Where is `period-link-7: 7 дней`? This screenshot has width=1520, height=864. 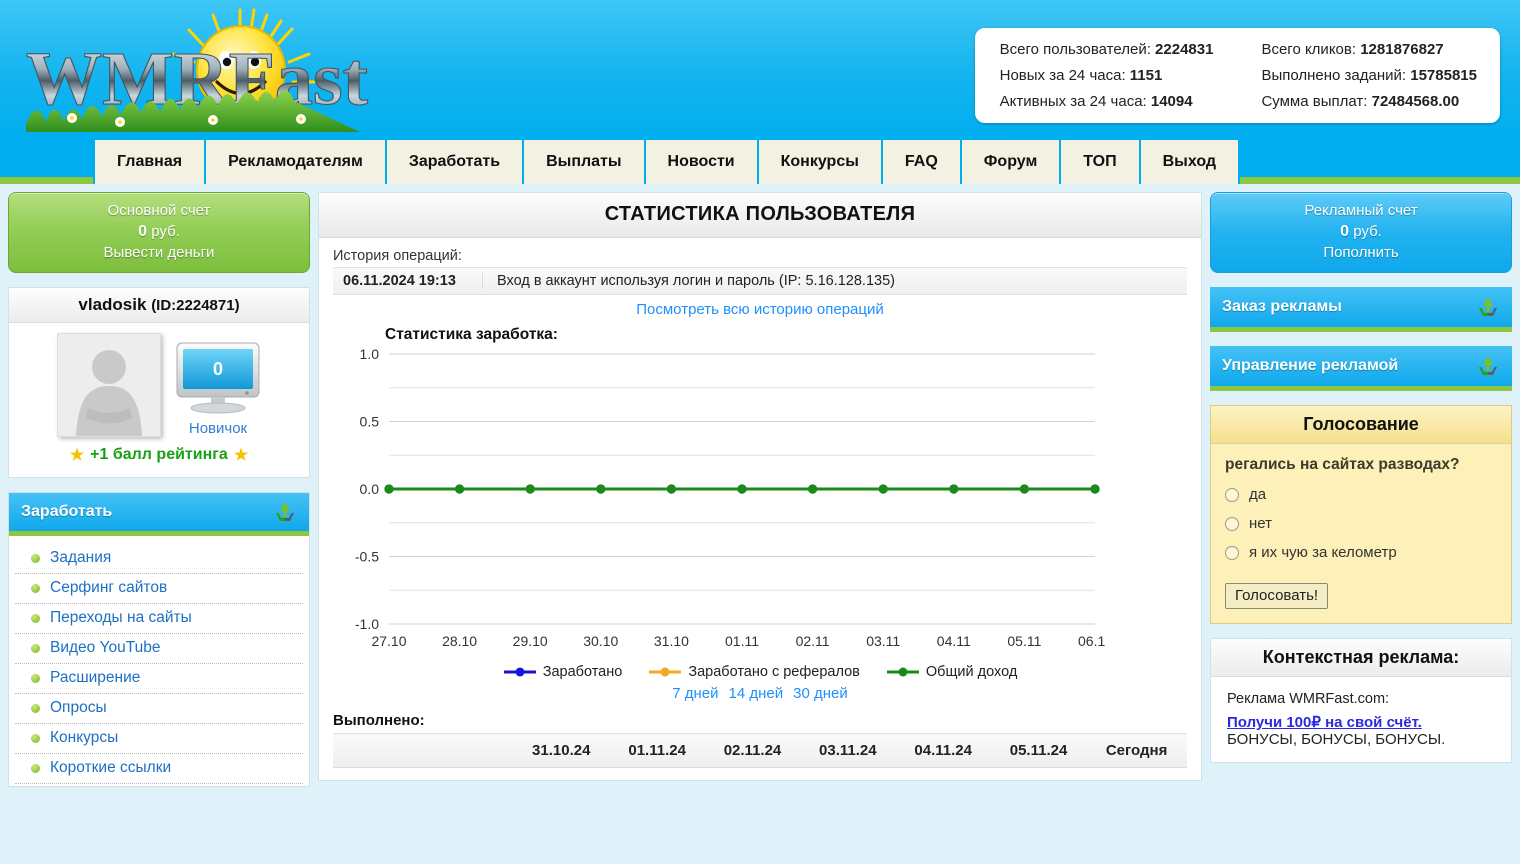 period-link-7: 7 дней is located at coordinates (695, 693).